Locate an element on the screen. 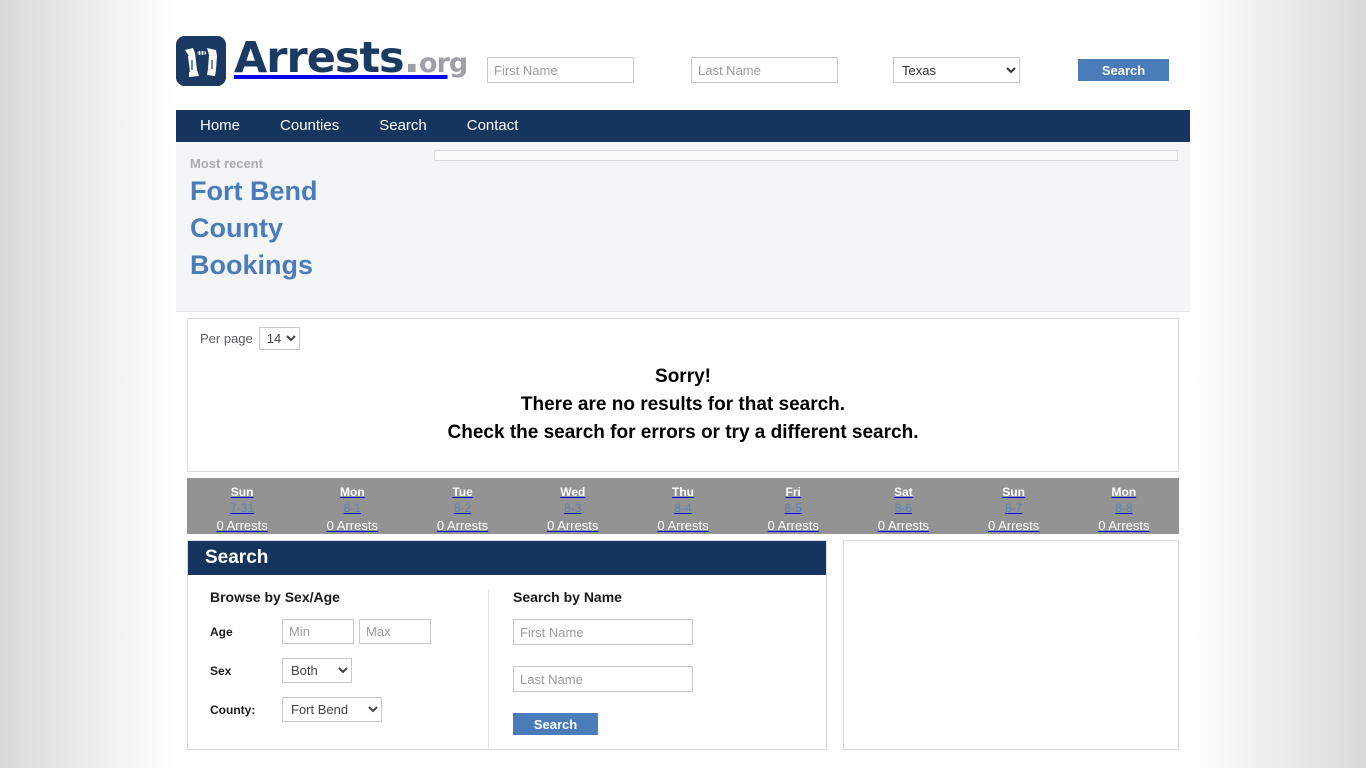  handcuffs-icon is located at coordinates (201, 61).